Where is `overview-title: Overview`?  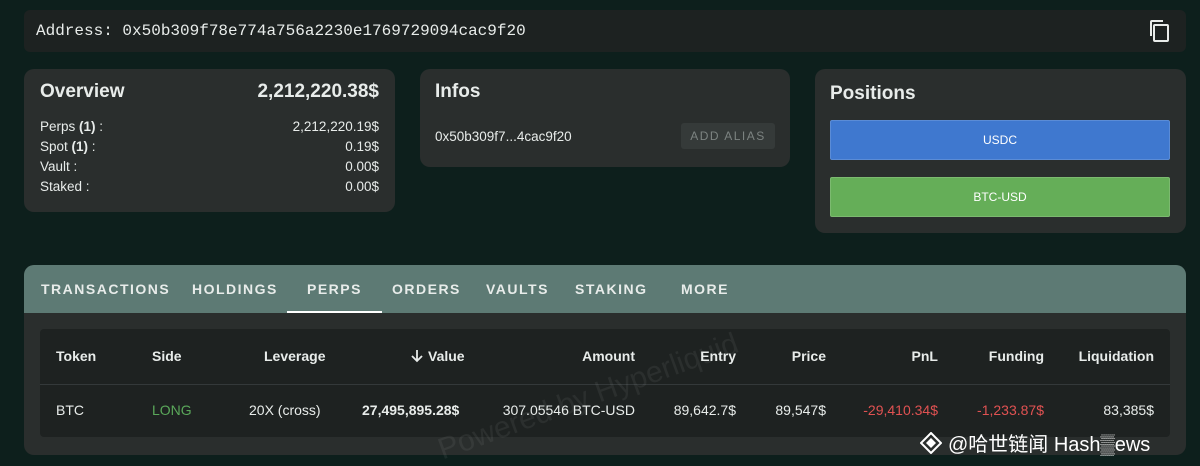 overview-title: Overview is located at coordinates (82, 91).